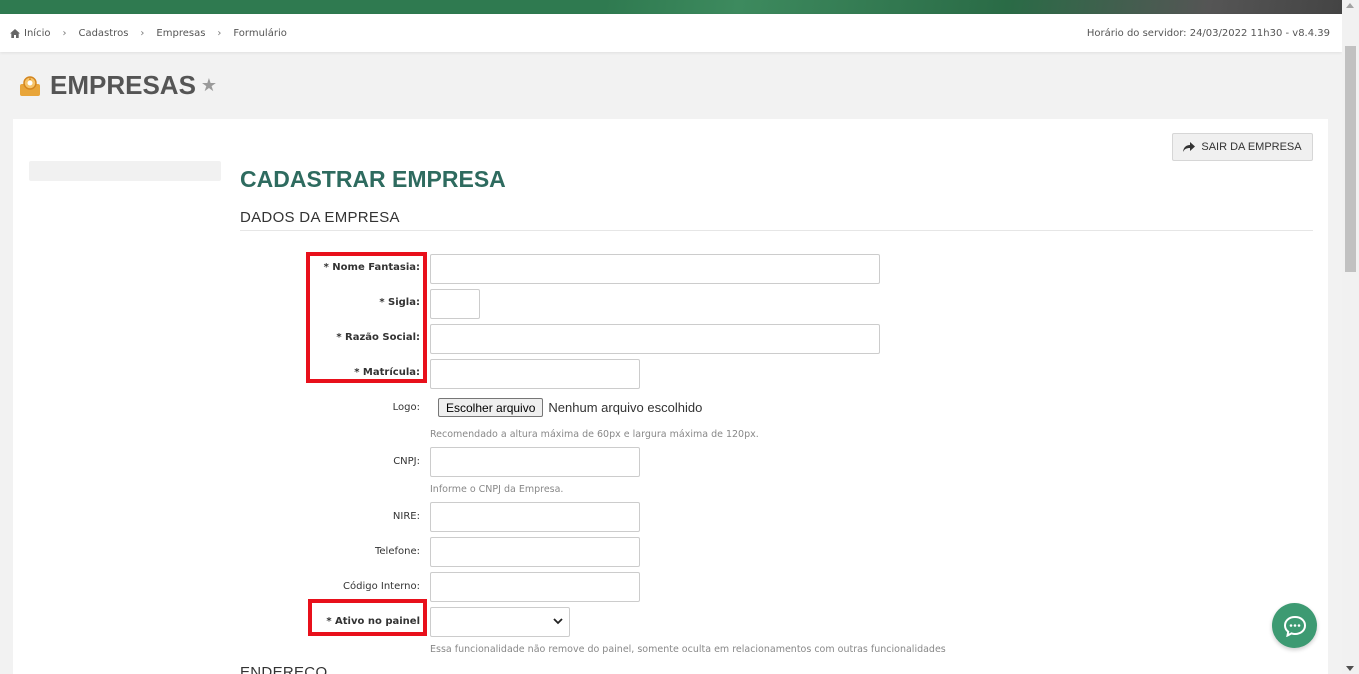 This screenshot has height=674, width=1359. I want to click on matricula-input, so click(535, 374).